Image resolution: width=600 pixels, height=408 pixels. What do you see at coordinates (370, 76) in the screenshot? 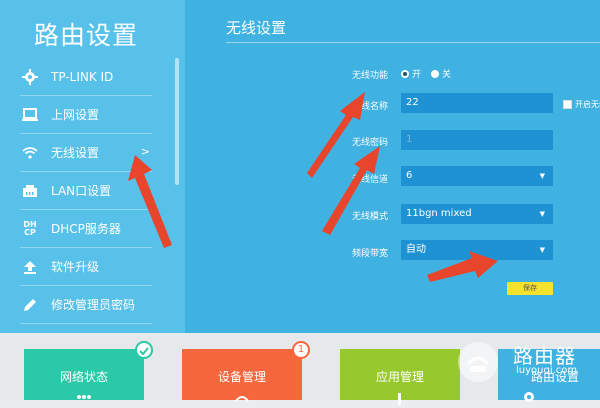
I see `wireless-function-label: 无线功能` at bounding box center [370, 76].